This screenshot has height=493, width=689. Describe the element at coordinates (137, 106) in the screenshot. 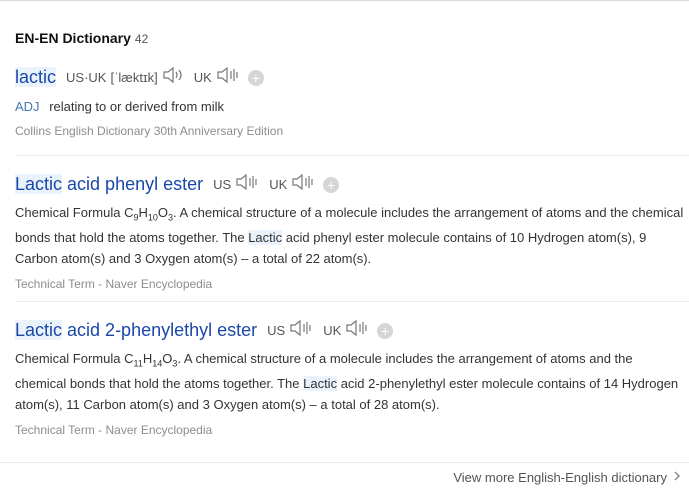

I see `definition-text: relating to or derived from milk` at that location.